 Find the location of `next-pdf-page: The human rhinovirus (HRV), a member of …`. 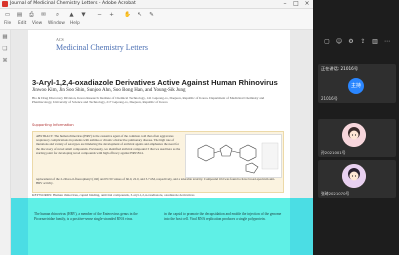

next-pdf-page: The human rhinovirus (HRV), a member of … is located at coordinates (159, 226).